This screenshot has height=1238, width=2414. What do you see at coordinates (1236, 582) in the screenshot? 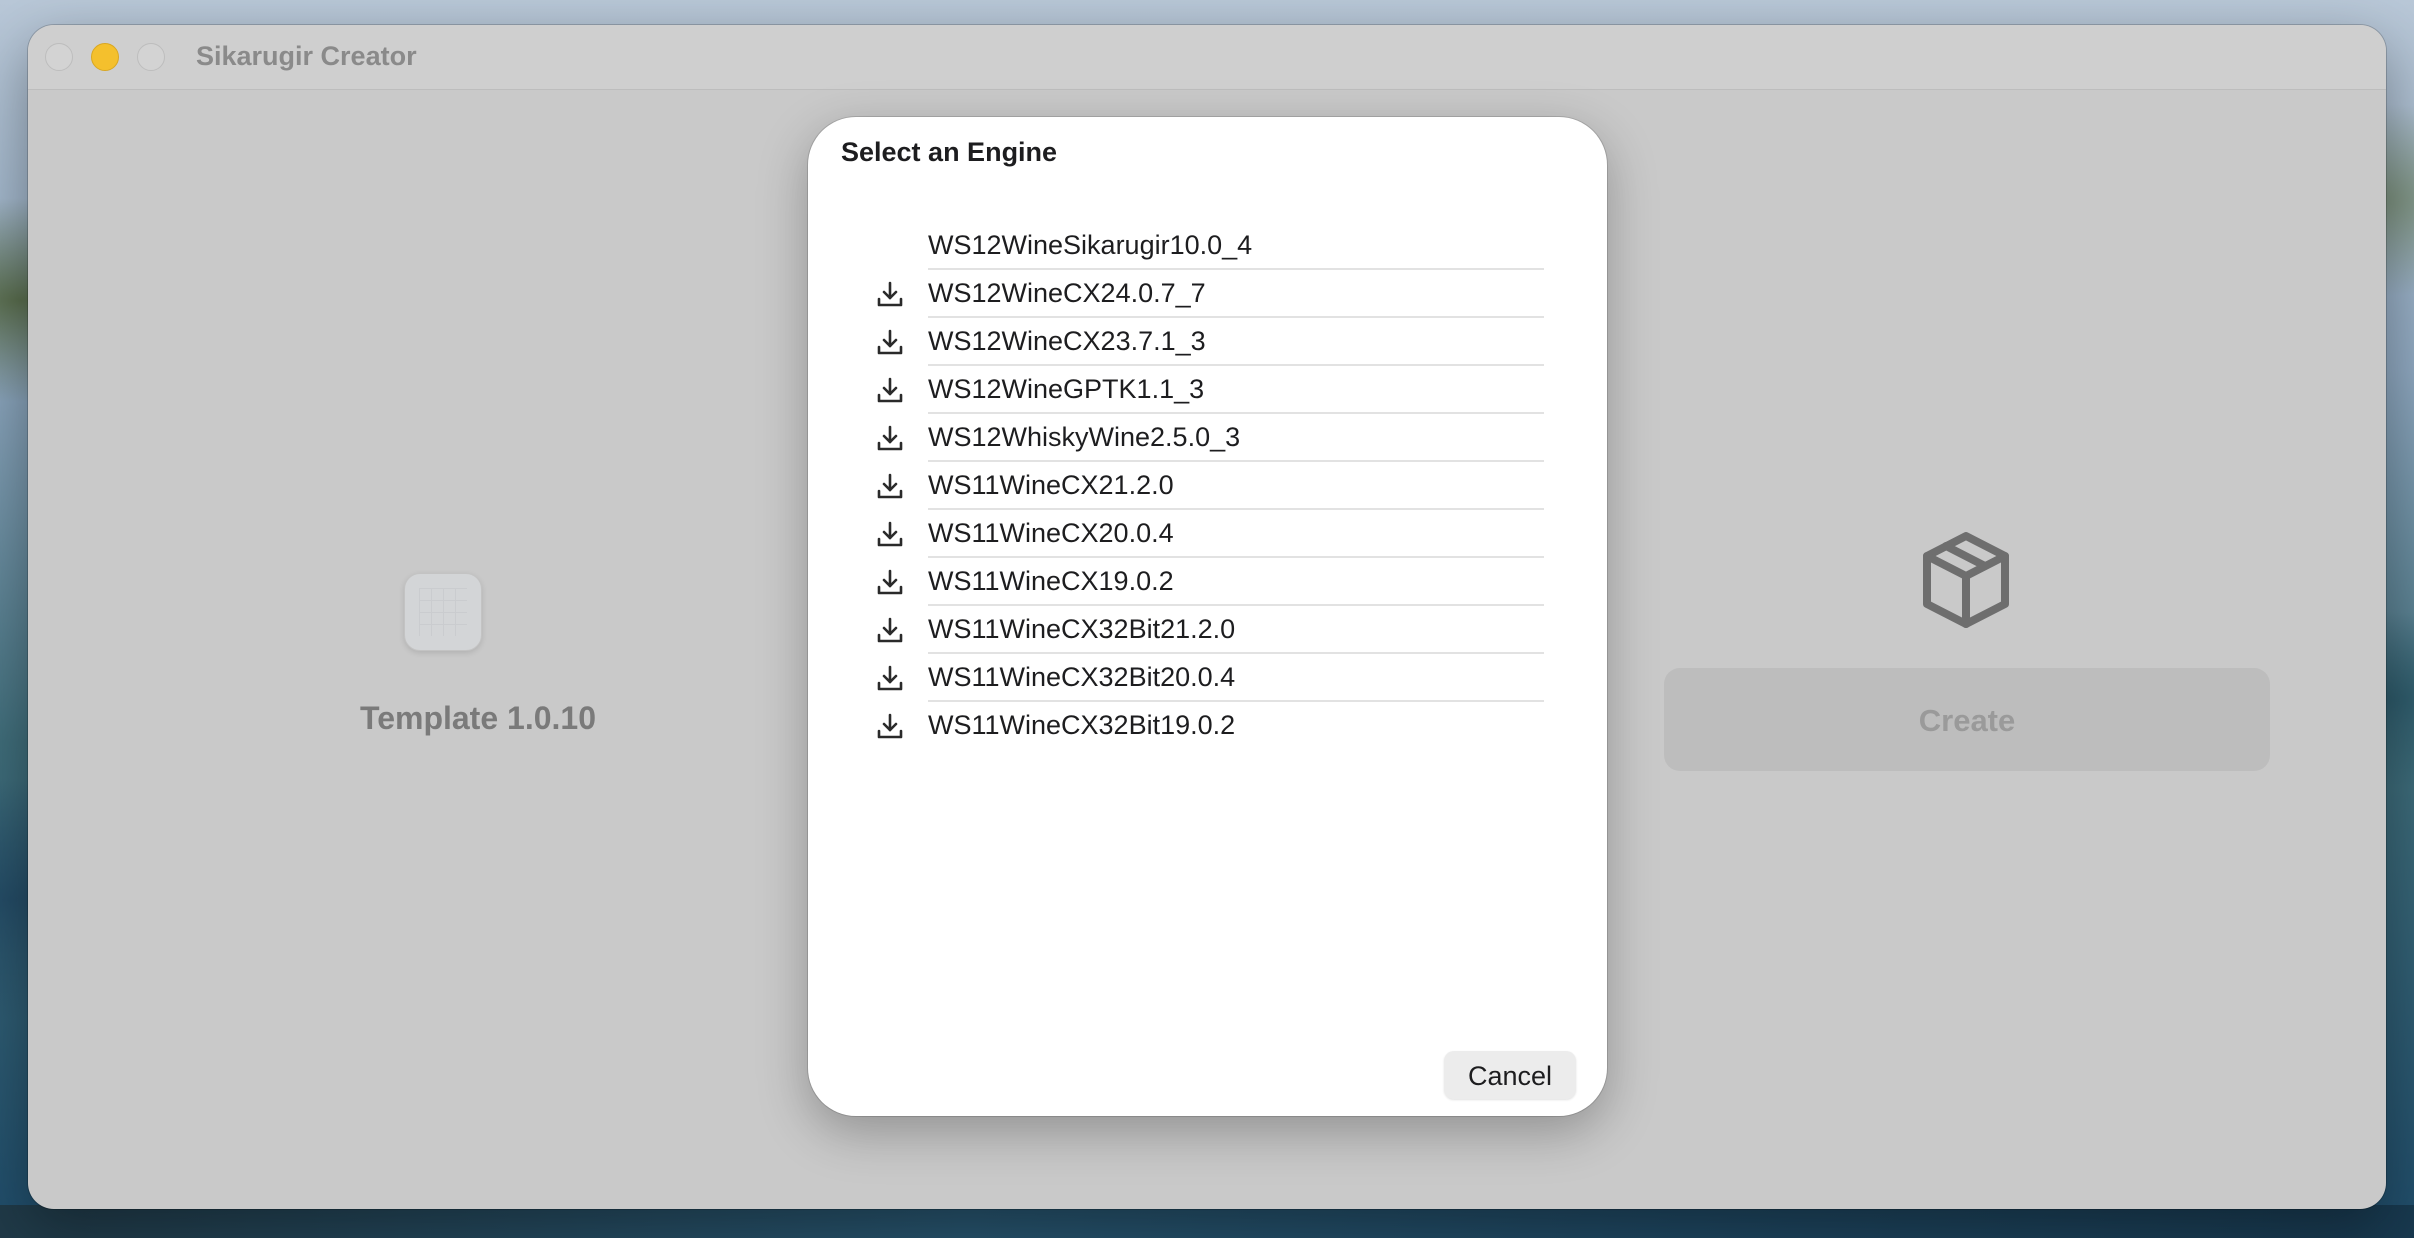
I see `engine-name: WS11WineCX19.0.2` at bounding box center [1236, 582].